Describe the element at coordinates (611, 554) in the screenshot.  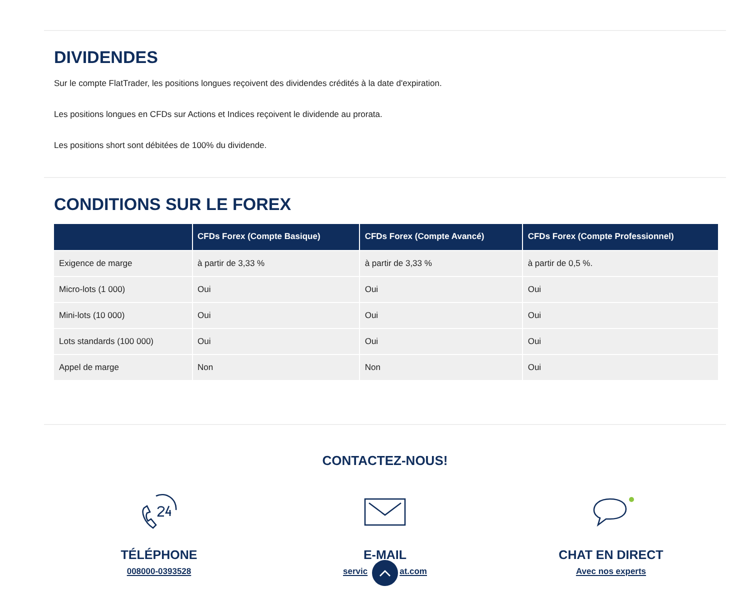
I see `contact-title: CHAT EN DIRECT` at that location.